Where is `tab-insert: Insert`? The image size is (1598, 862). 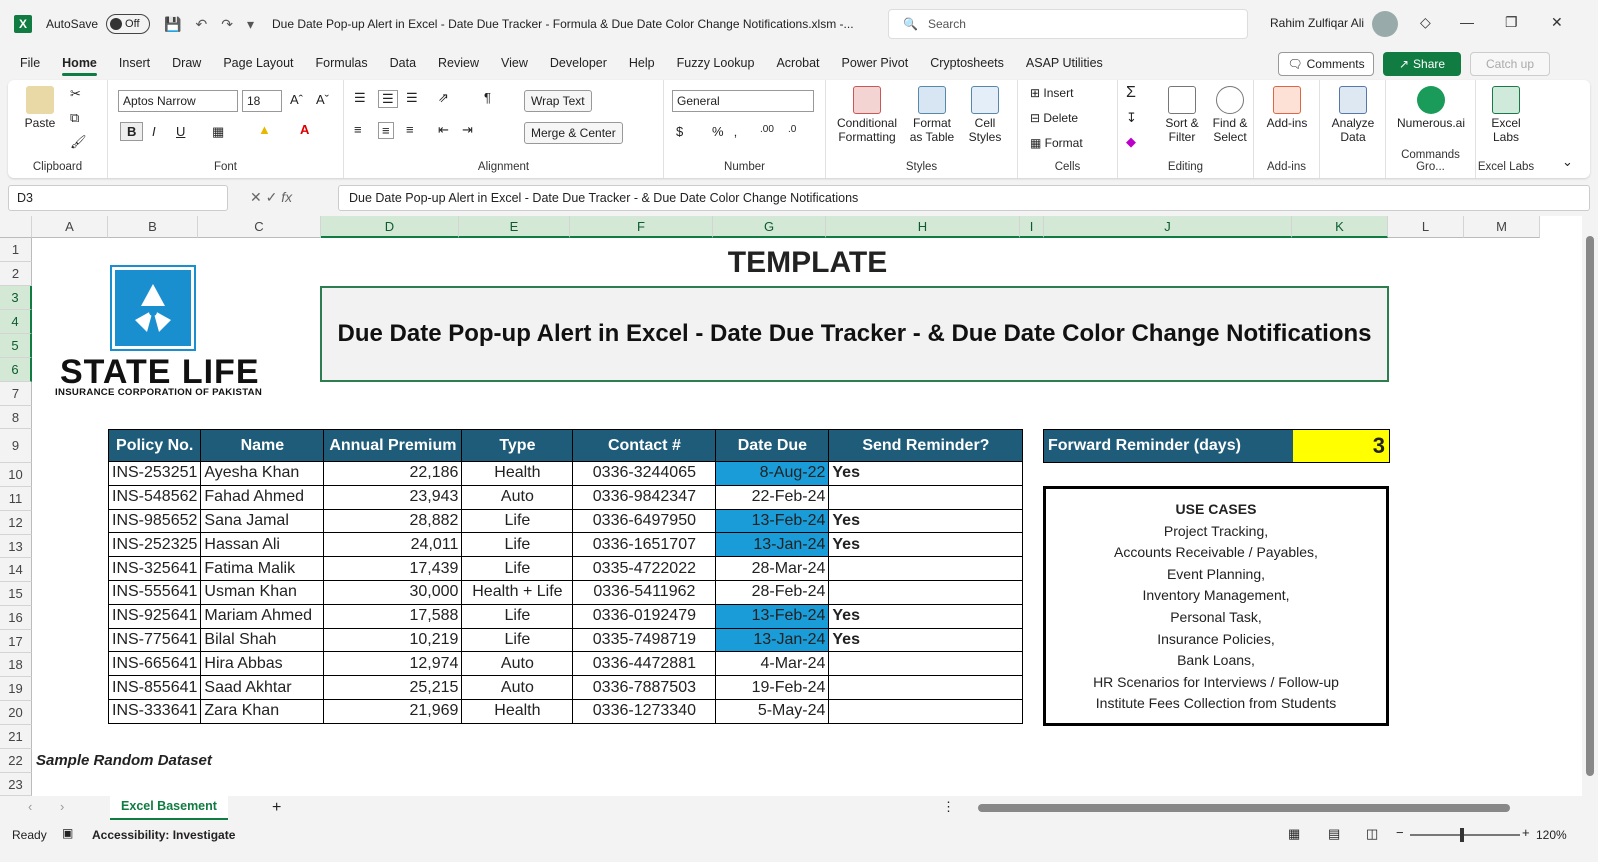
tab-insert: Insert is located at coordinates (134, 63).